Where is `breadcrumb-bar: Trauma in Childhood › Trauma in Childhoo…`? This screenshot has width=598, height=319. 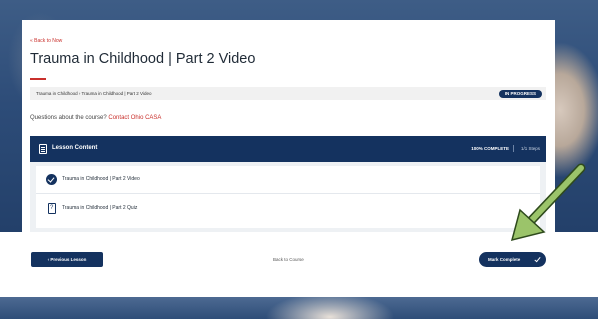 breadcrumb-bar: Trauma in Childhood › Trauma in Childhoo… is located at coordinates (288, 93).